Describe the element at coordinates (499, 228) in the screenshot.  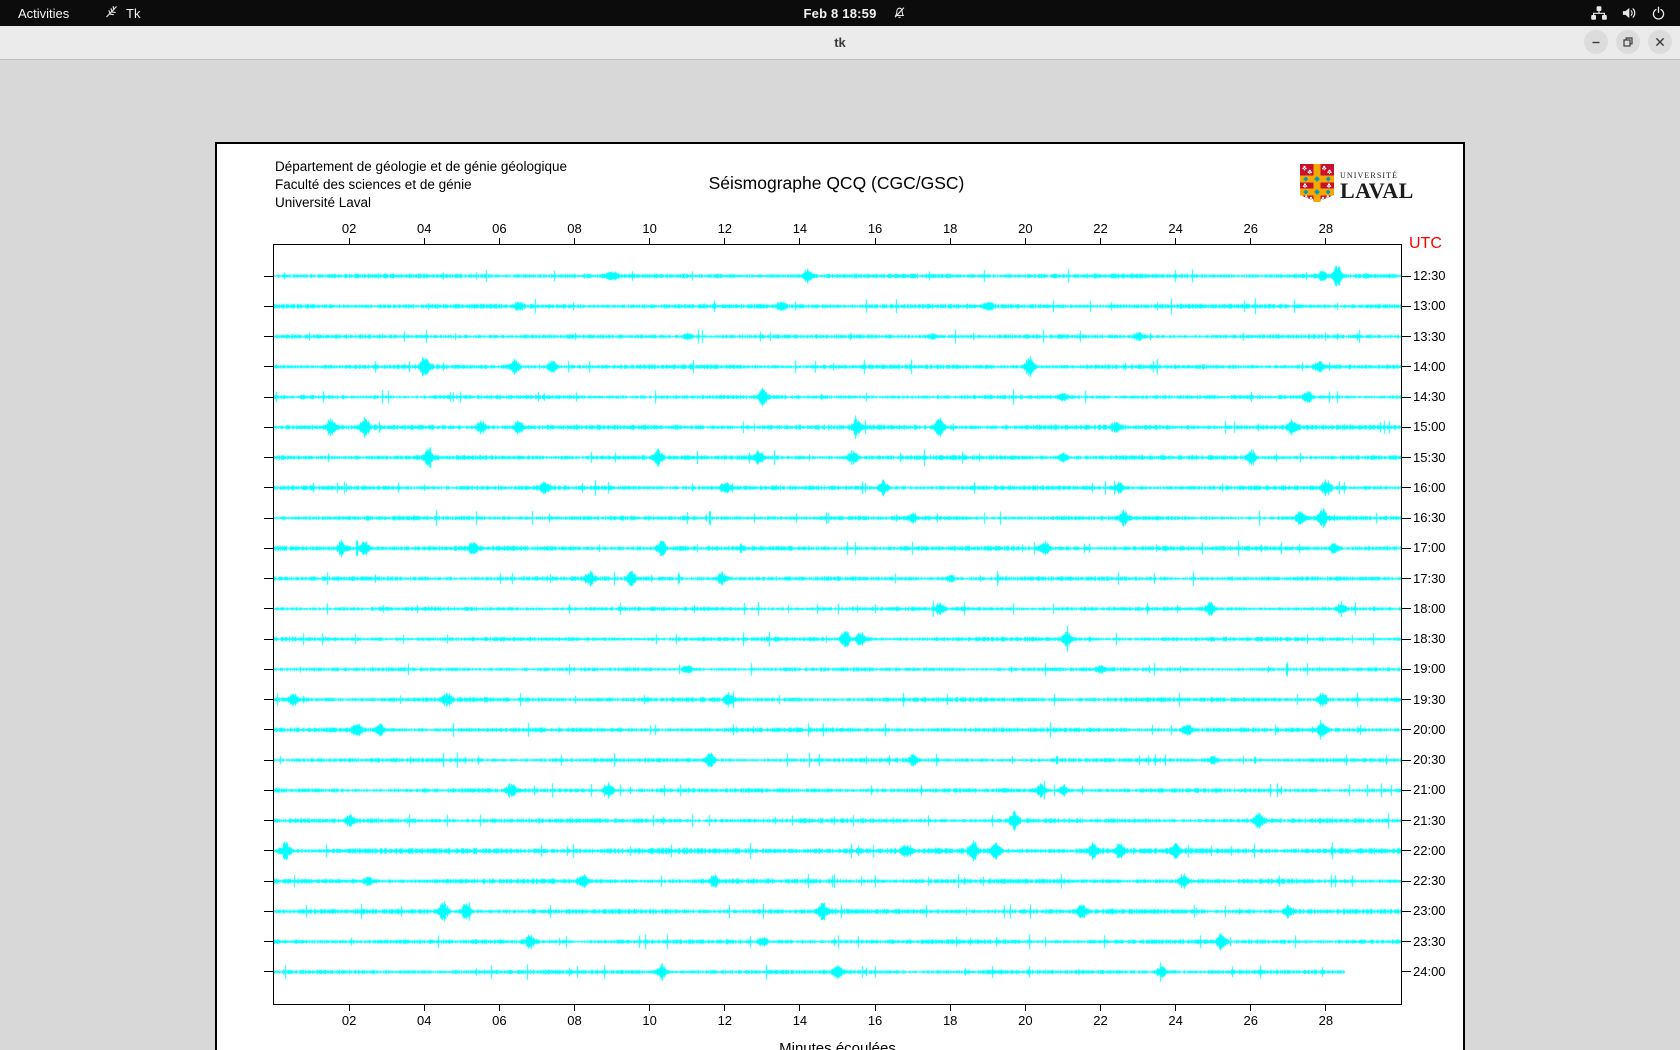
I see `x-tick-label-top: 06` at that location.